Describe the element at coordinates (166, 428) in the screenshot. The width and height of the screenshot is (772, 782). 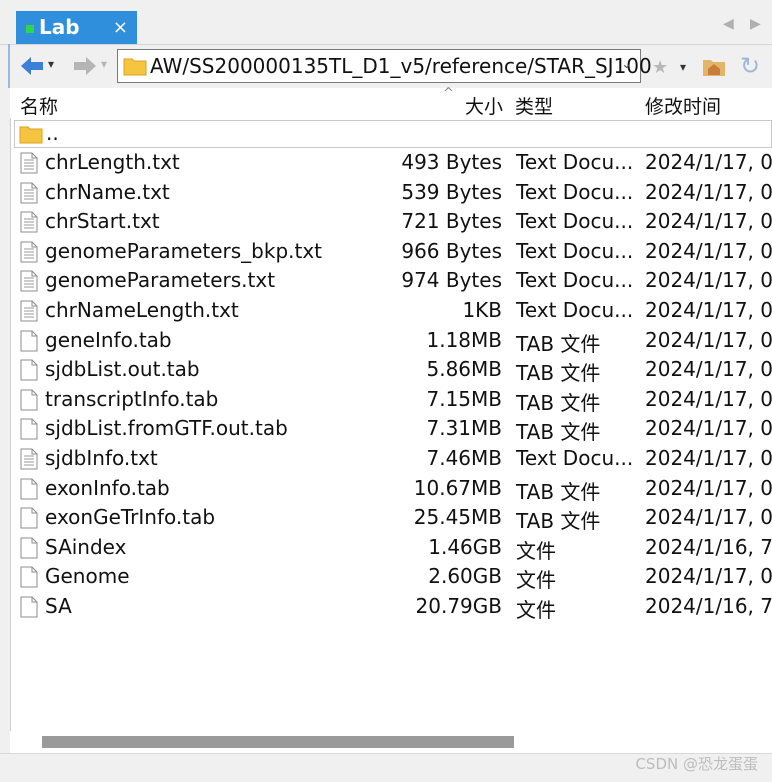
I see `file-name: sjdbList.fromGTF.out.tab` at that location.